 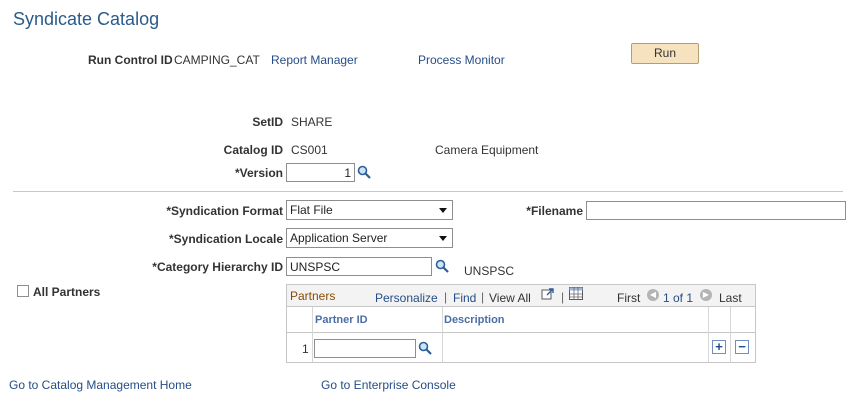 What do you see at coordinates (388, 385) in the screenshot?
I see `enterprise-console-link: Go to Enterprise Console` at bounding box center [388, 385].